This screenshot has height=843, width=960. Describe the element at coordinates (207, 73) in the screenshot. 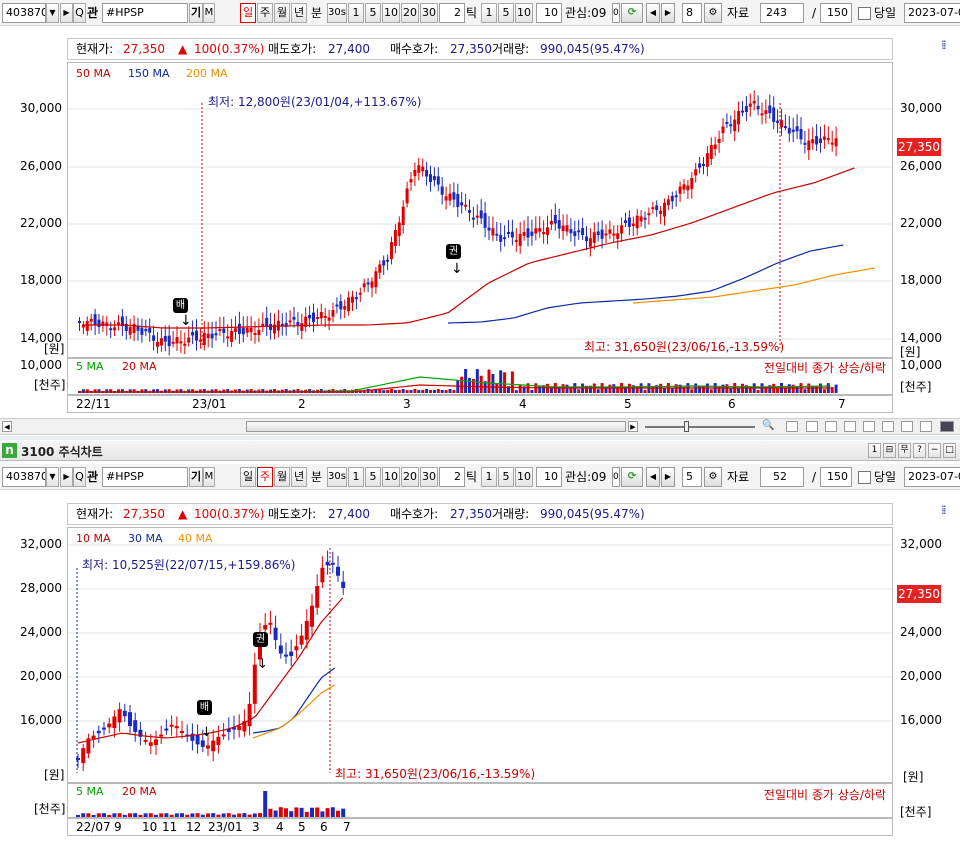

I see `ma200-legend: 200 MA` at that location.